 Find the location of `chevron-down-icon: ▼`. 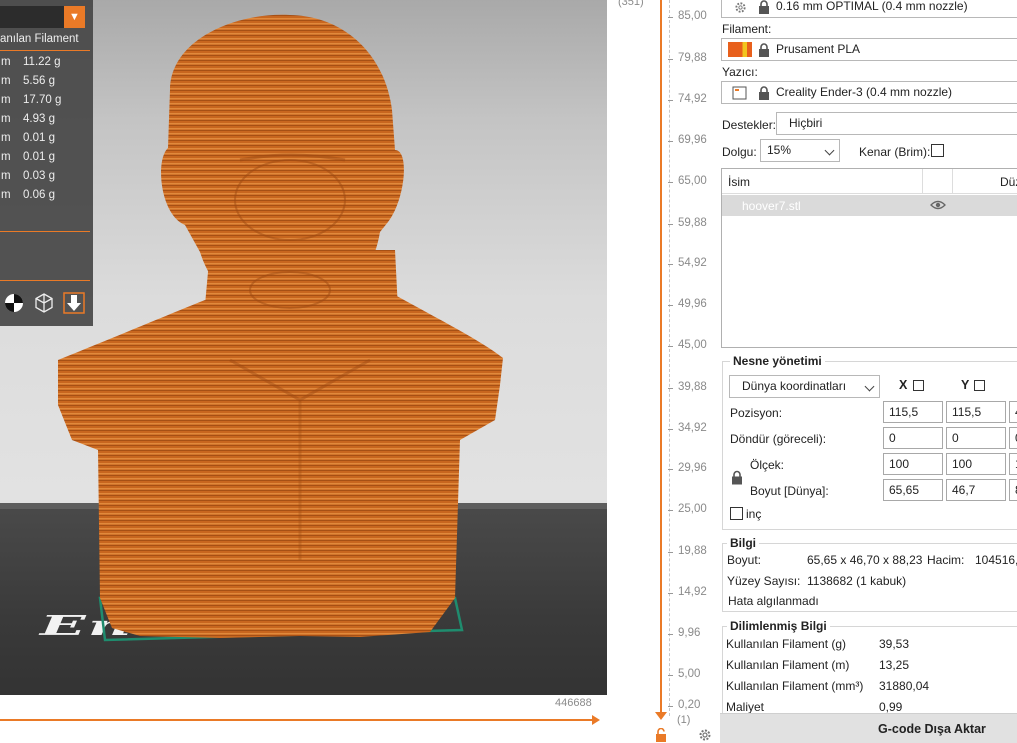

chevron-down-icon: ▼ is located at coordinates (74, 17).